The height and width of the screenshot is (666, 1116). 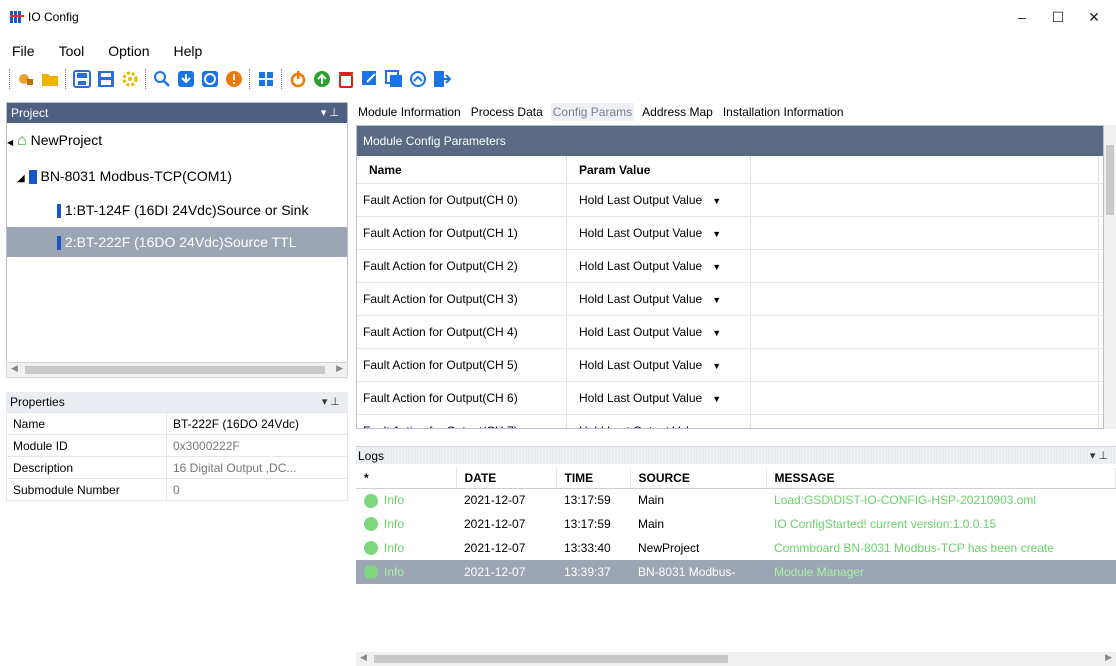 What do you see at coordinates (26, 79) in the screenshot?
I see `new-project-icon` at bounding box center [26, 79].